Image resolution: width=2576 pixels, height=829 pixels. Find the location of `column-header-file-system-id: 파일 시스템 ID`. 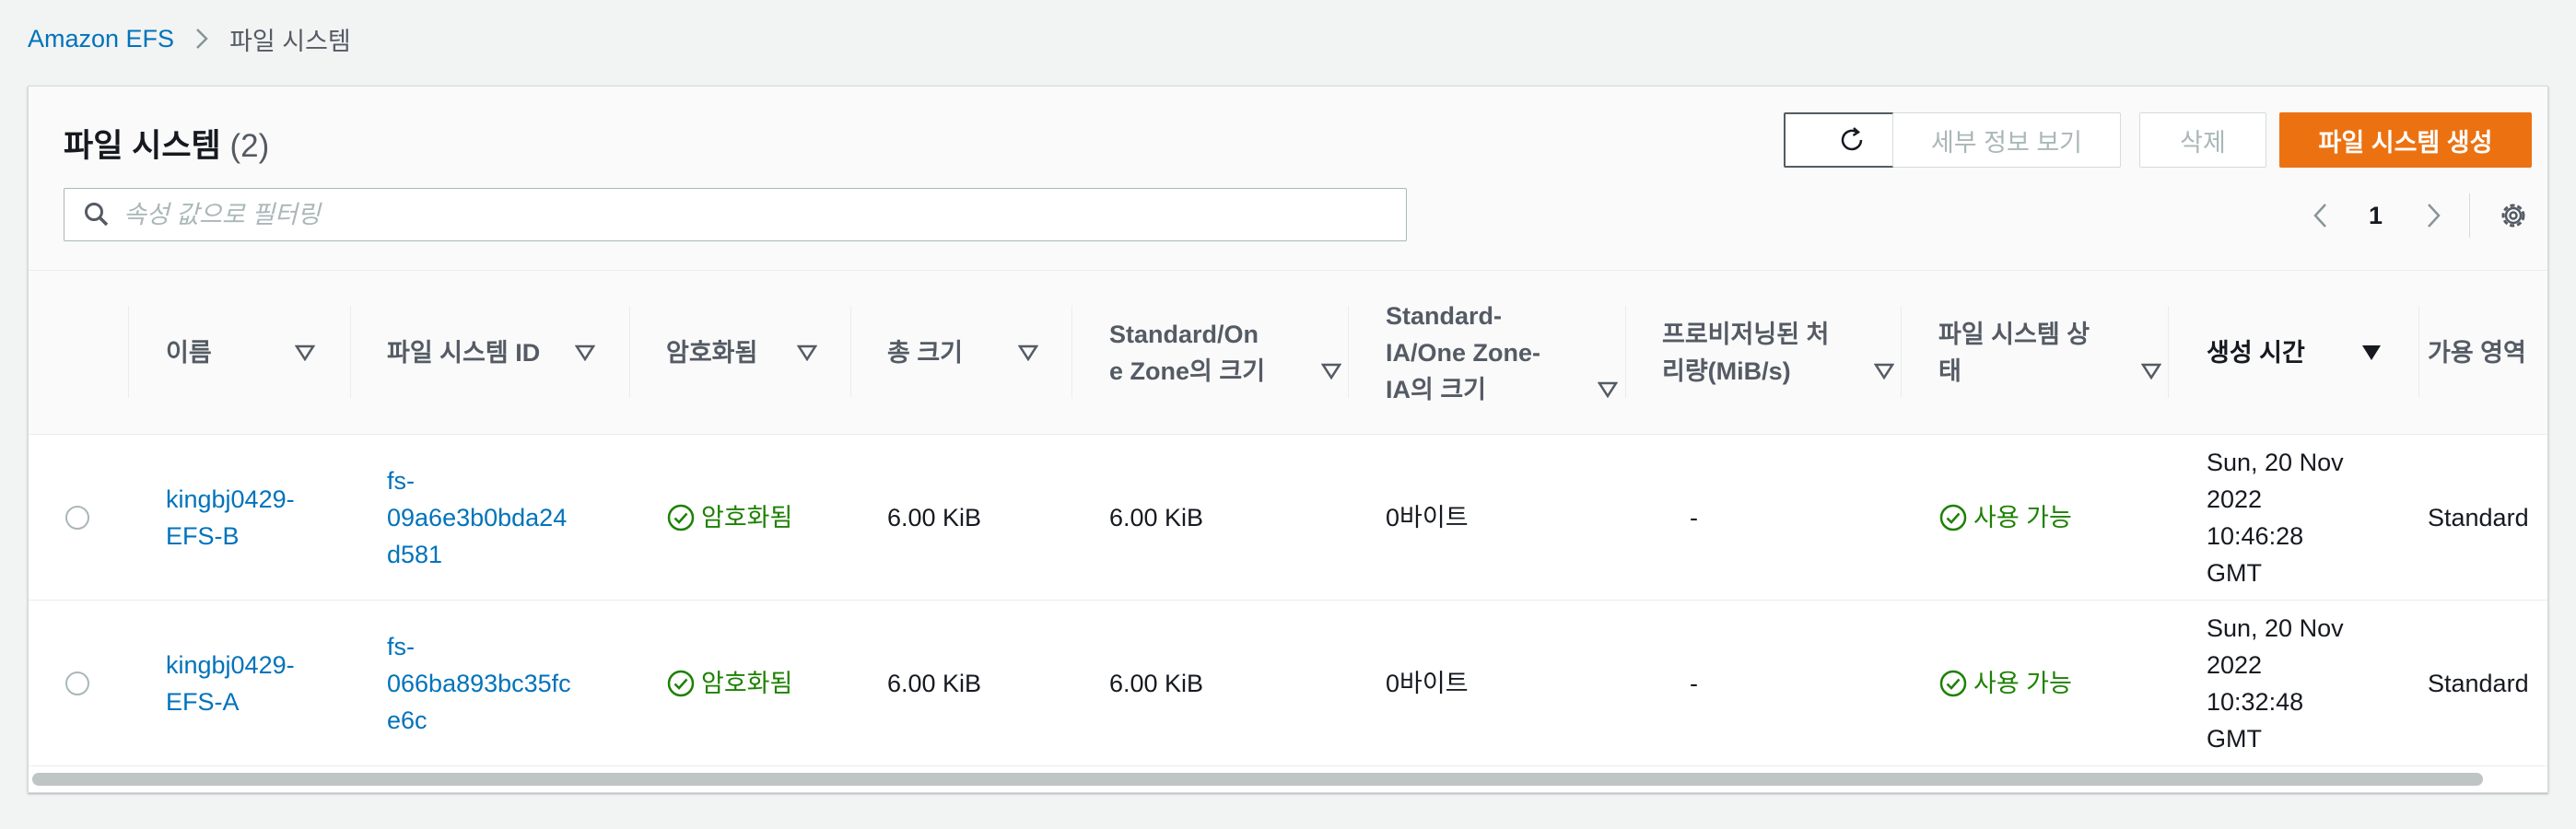

column-header-file-system-id: 파일 시스템 ID is located at coordinates (506, 353).